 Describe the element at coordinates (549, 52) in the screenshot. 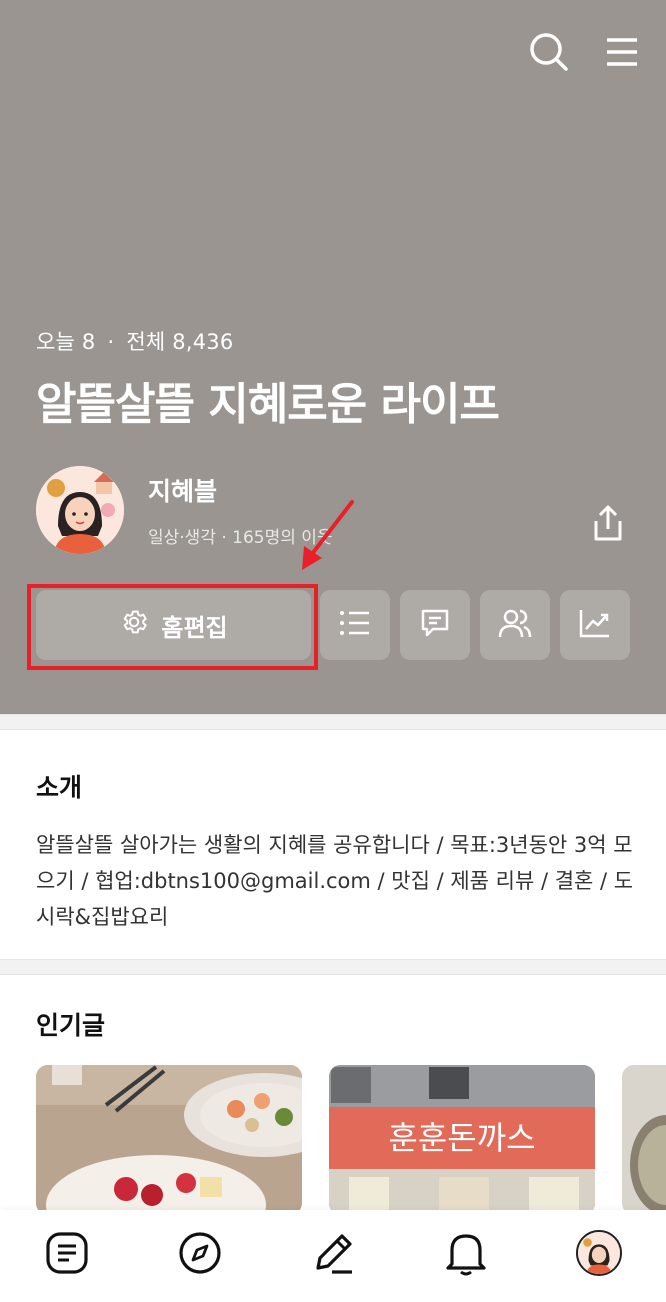

I see `search-icon` at that location.